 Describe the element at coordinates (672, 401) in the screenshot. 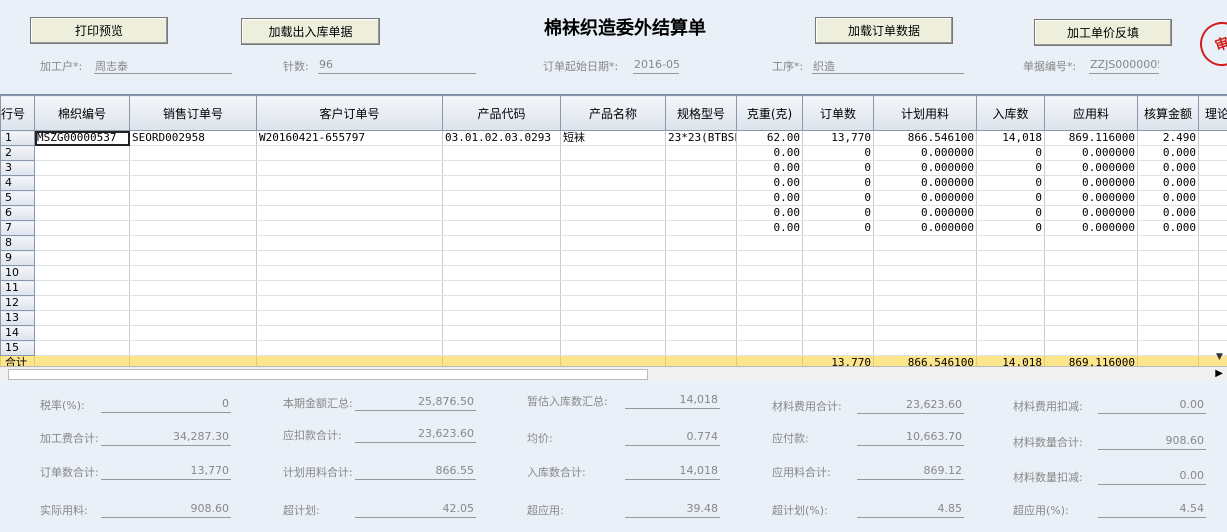

I see `summary-value: 14,018` at that location.